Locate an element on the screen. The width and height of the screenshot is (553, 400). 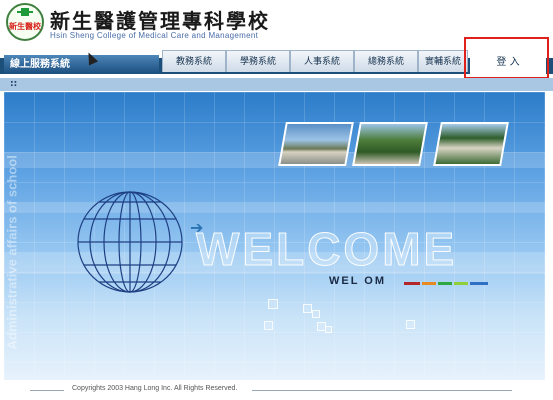
login-button: 登 入 is located at coordinates (508, 63).